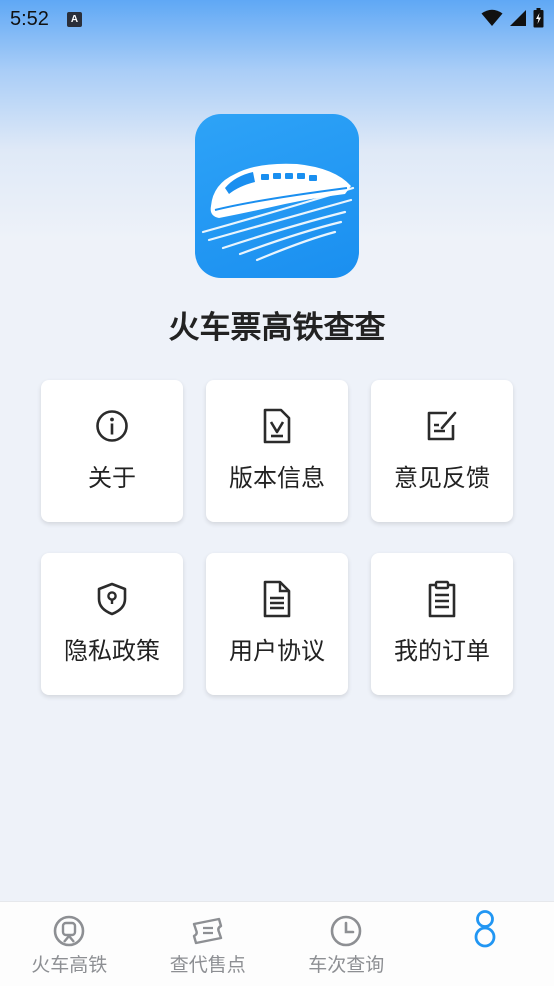  What do you see at coordinates (29, 18) in the screenshot?
I see `status-time: 5:52` at bounding box center [29, 18].